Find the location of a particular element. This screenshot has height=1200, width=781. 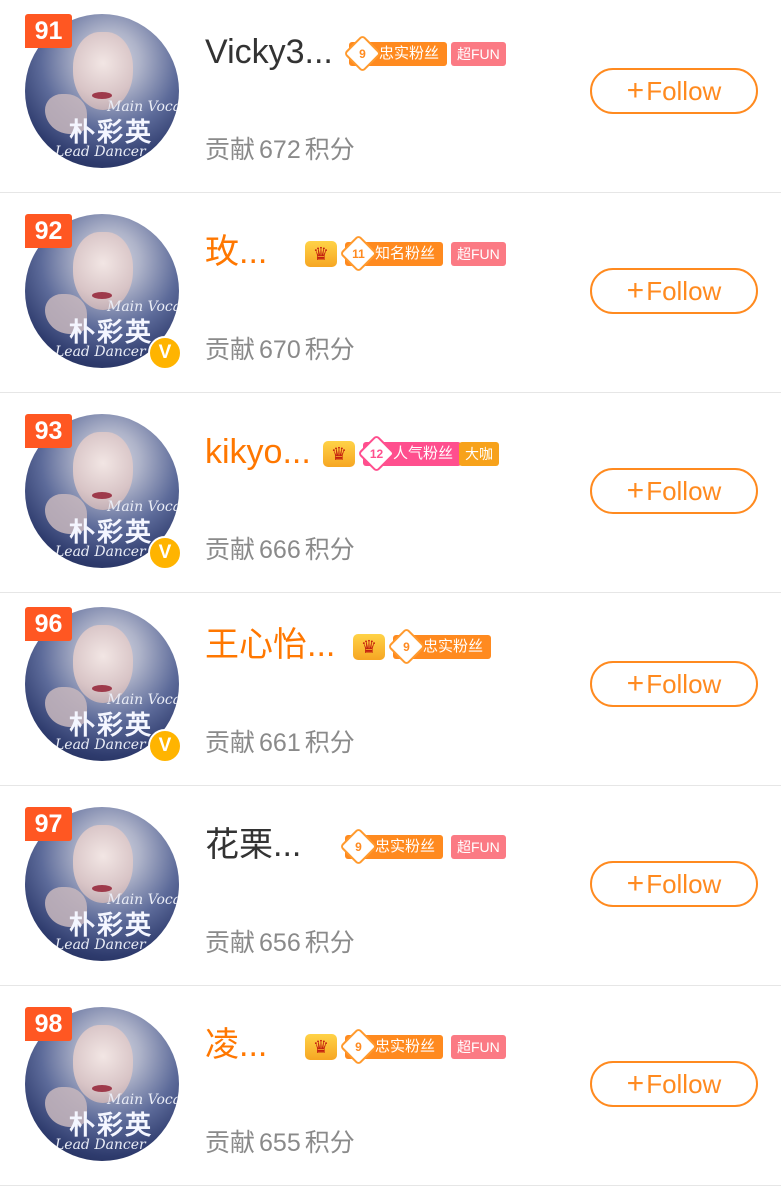

fan-level-title: 知名粉丝 is located at coordinates (405, 253).